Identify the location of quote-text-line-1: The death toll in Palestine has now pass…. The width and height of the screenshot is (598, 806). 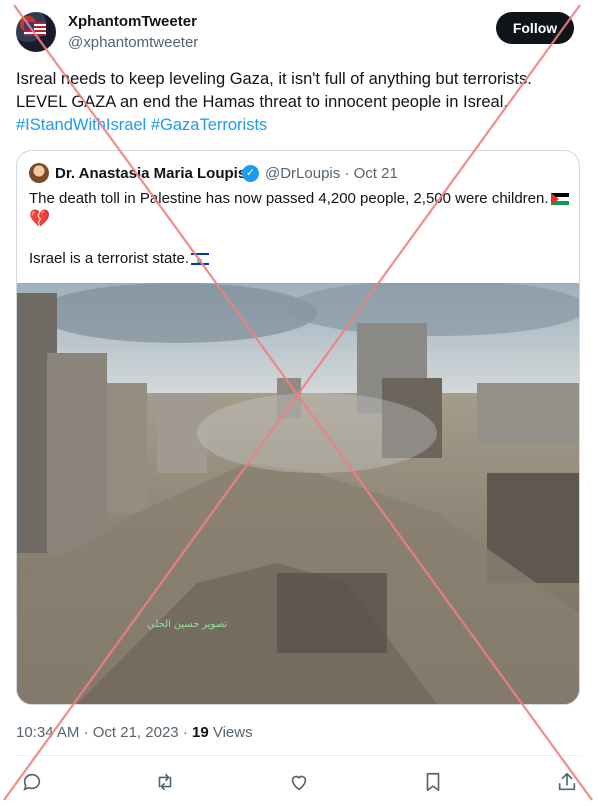
(299, 199).